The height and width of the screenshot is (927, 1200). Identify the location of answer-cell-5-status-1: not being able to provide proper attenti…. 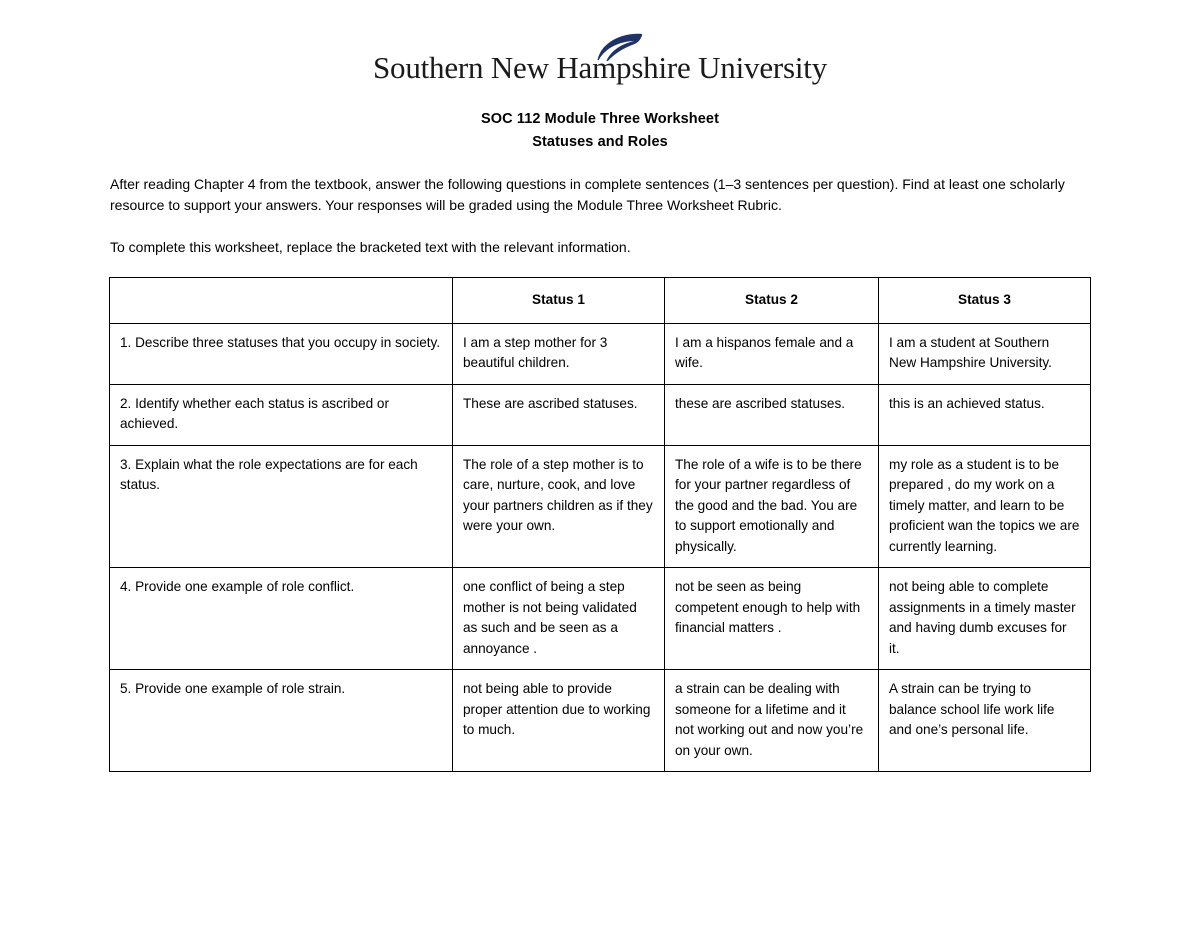
(558, 720).